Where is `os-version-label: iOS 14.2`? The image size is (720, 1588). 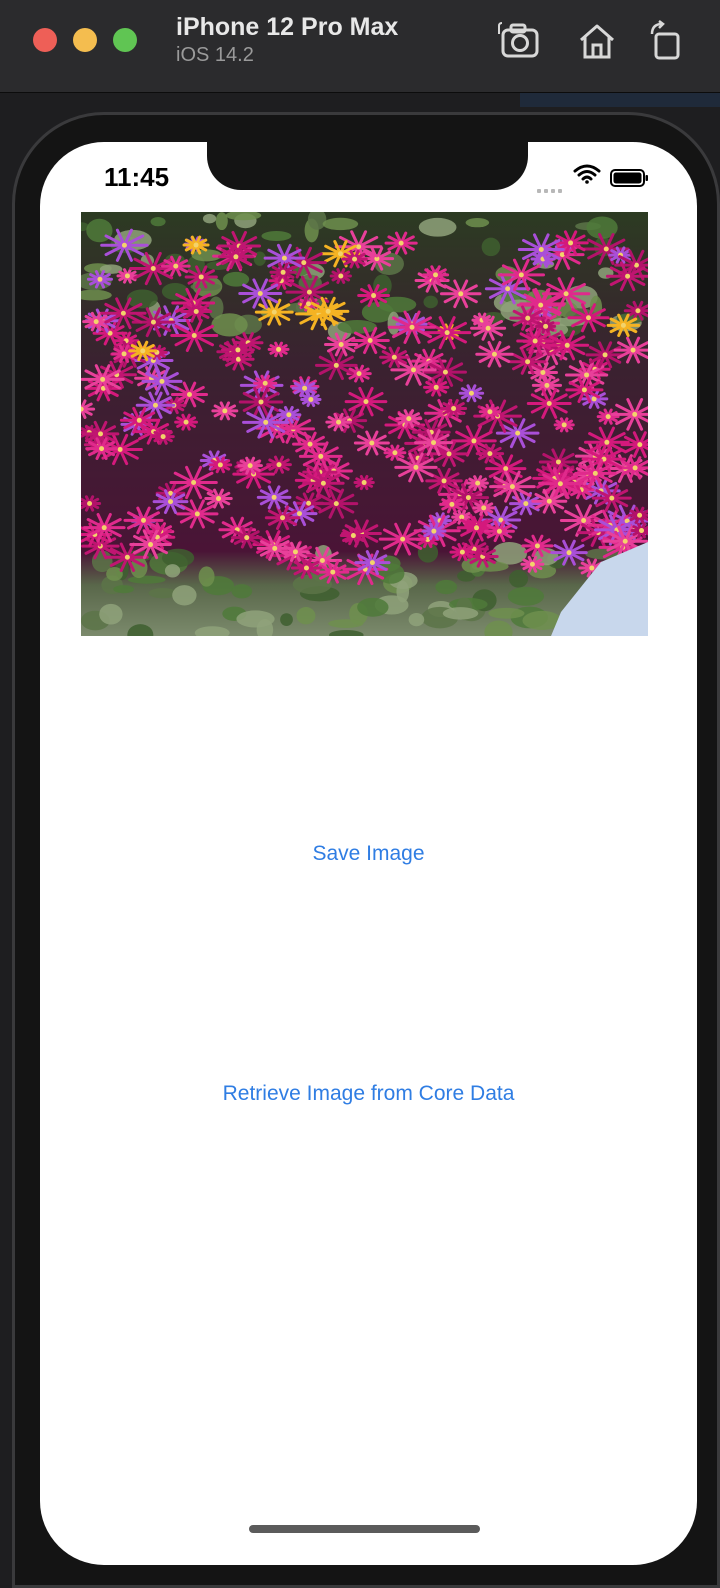
os-version-label: iOS 14.2 is located at coordinates (215, 55).